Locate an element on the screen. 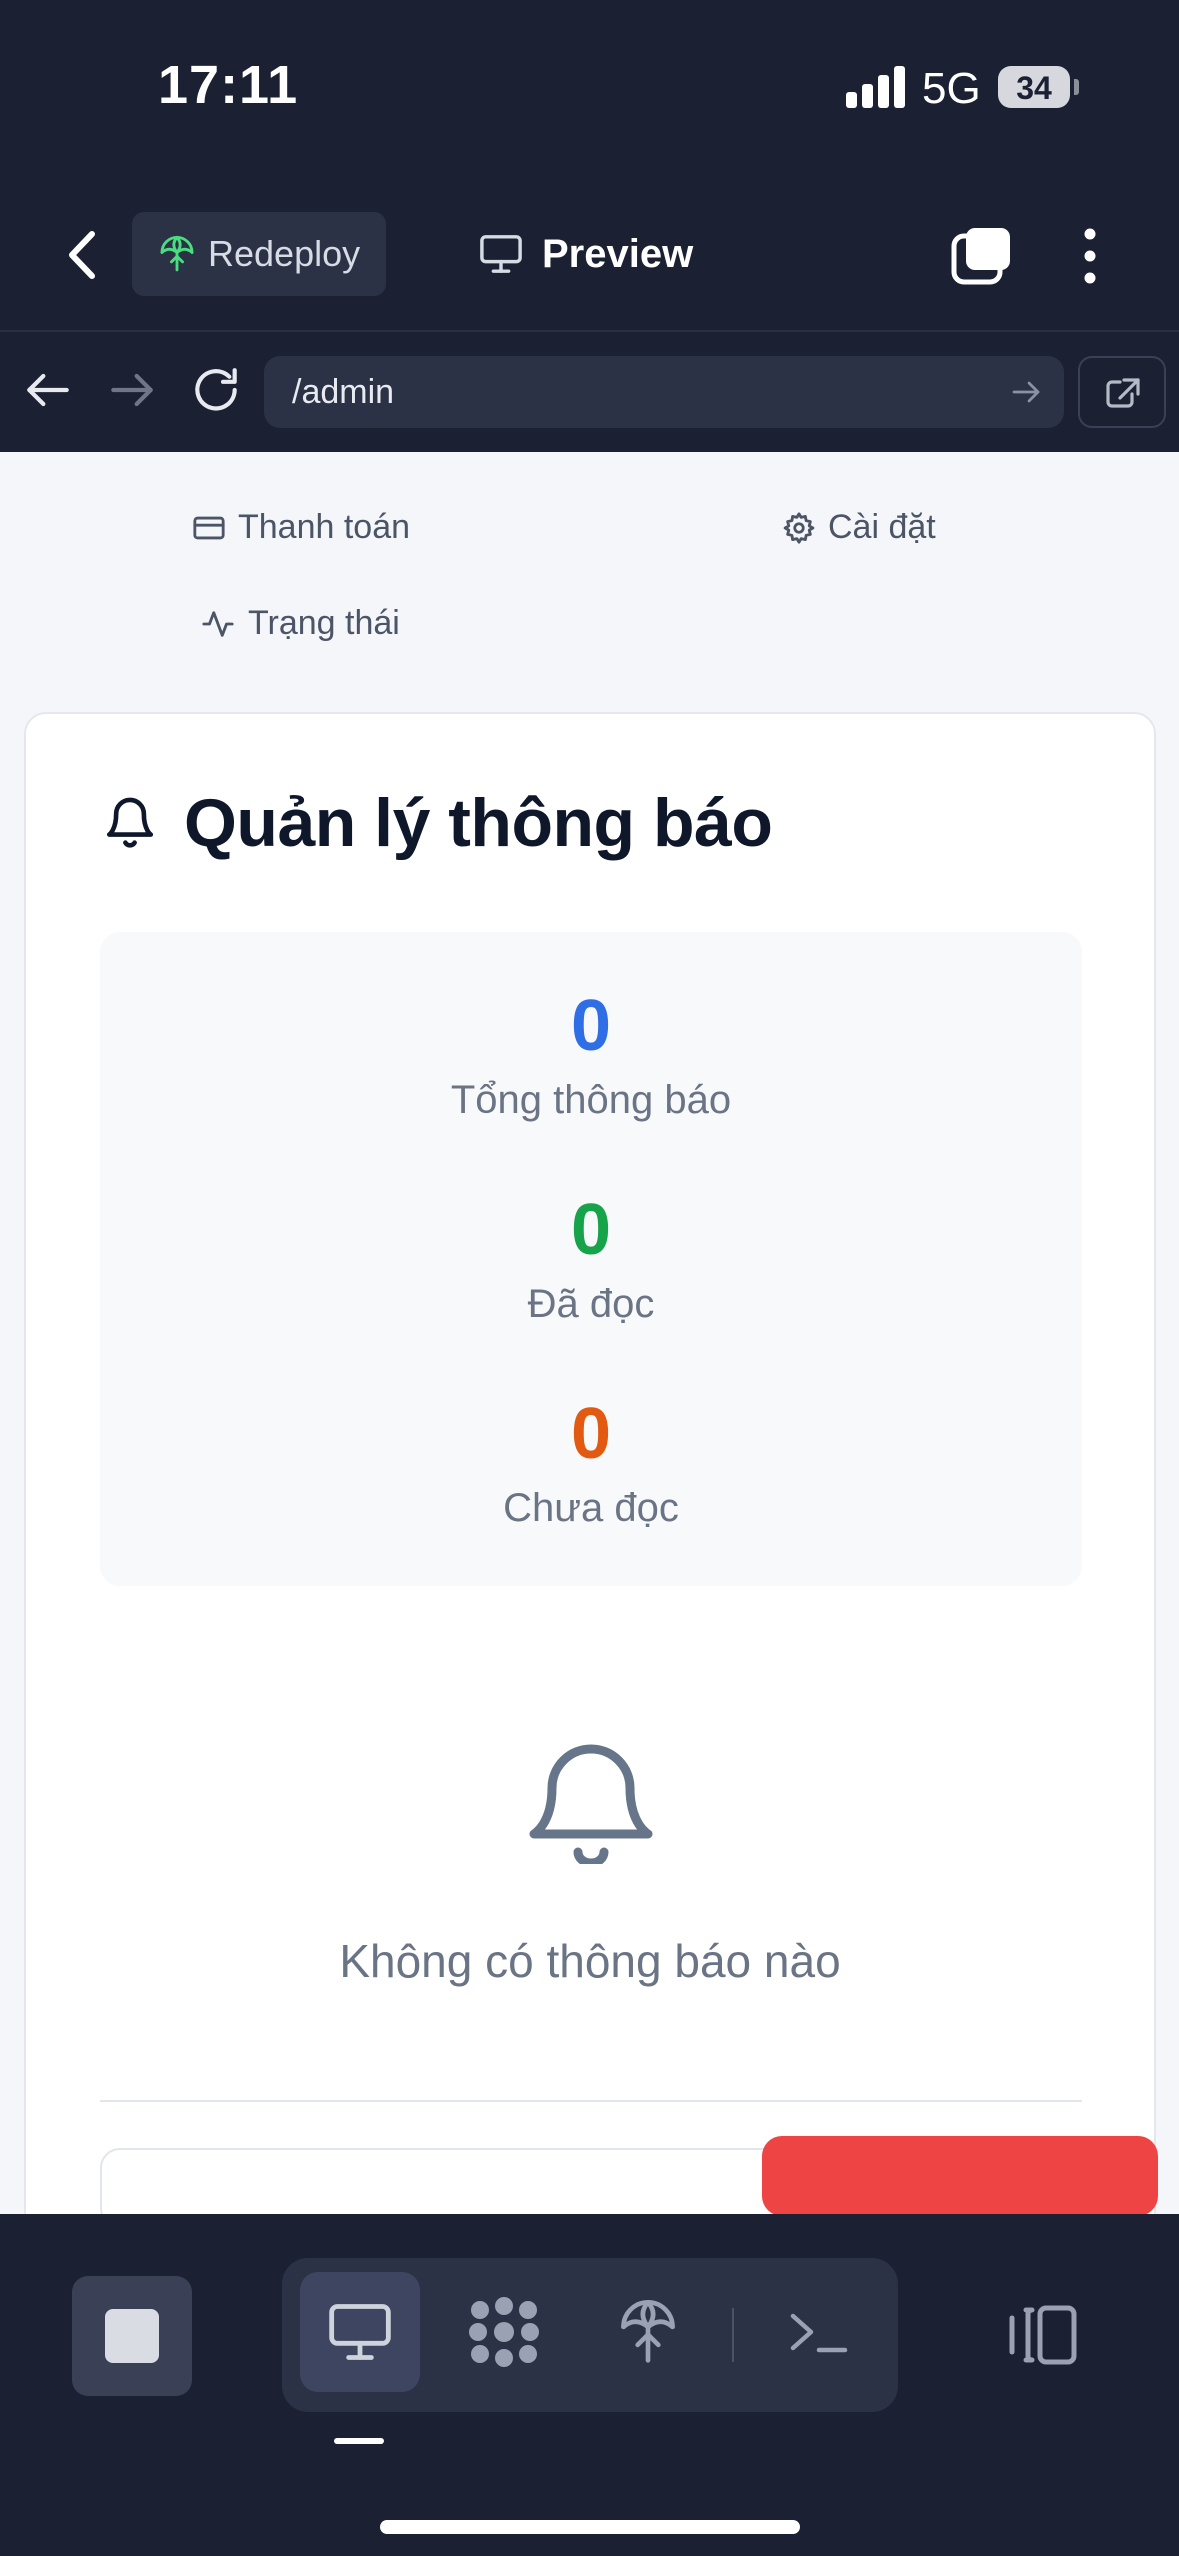  battery-level: 34 is located at coordinates (1034, 88).